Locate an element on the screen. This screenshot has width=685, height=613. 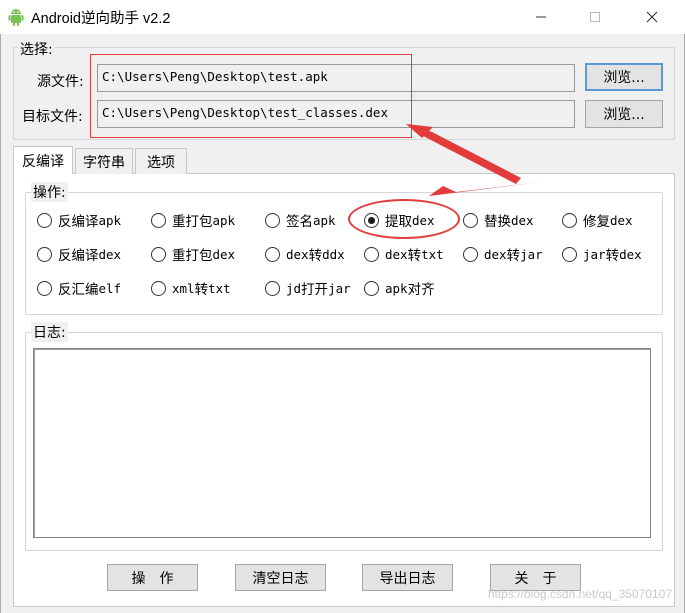
radio-repair-dex: 修复 dex is located at coordinates (597, 220).